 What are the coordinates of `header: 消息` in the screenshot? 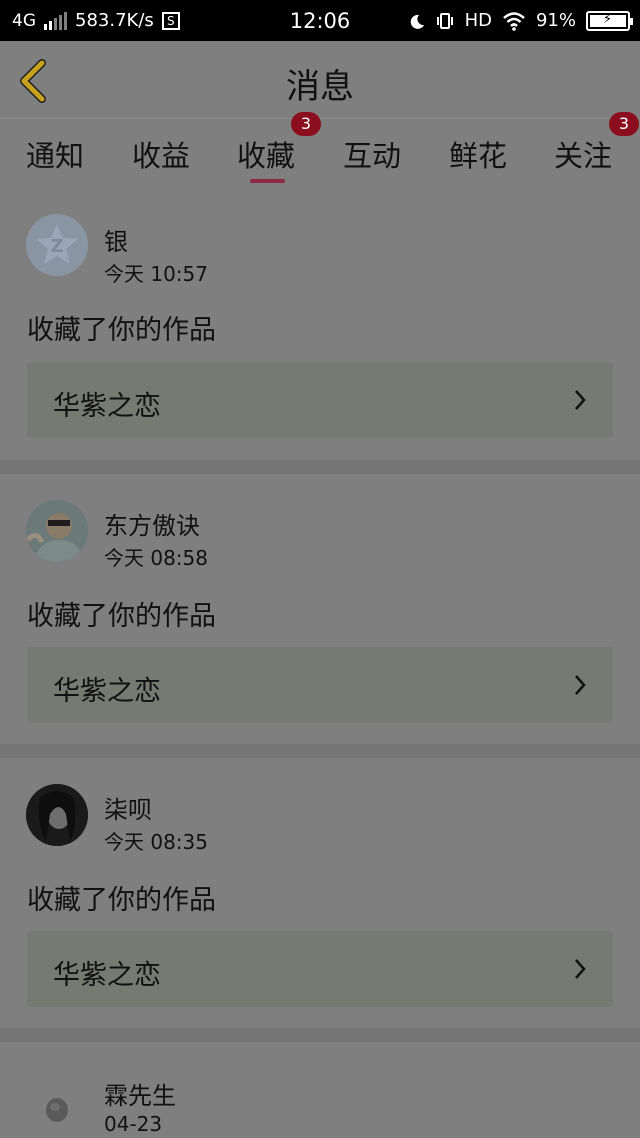 It's located at (320, 81).